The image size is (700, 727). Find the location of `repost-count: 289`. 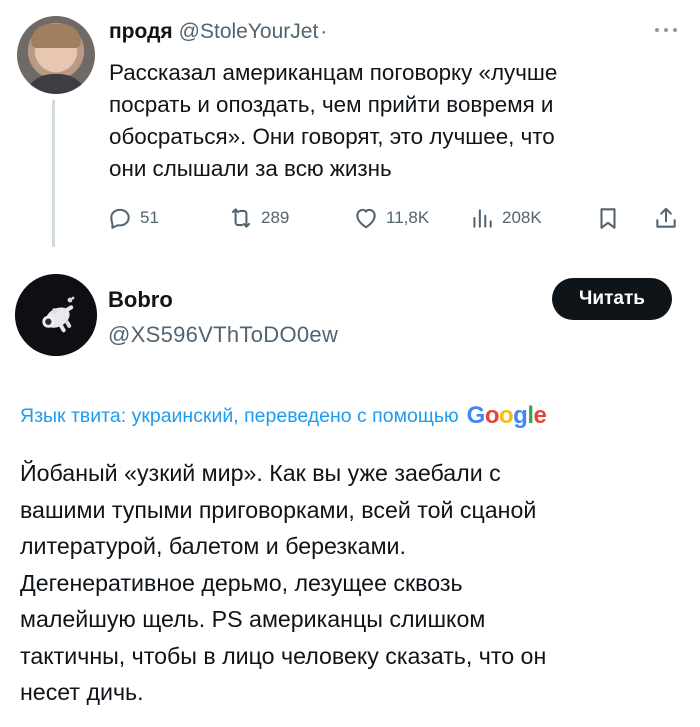

repost-count: 289 is located at coordinates (275, 217).